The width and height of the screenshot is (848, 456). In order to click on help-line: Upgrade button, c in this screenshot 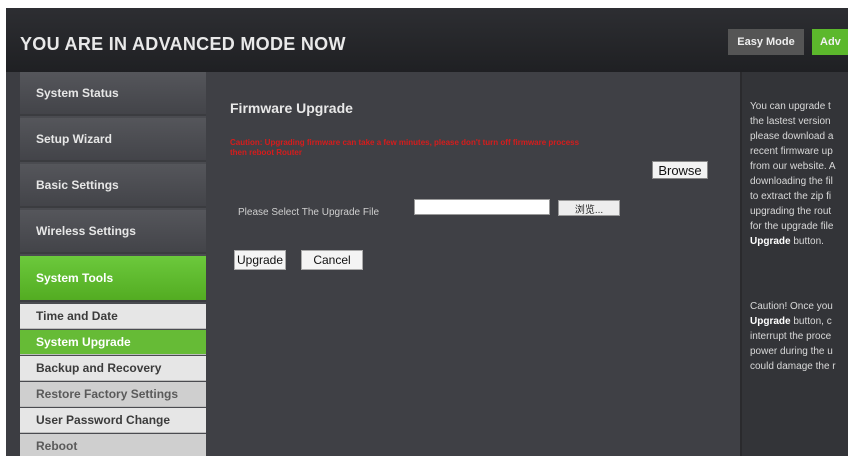, I will do `click(799, 321)`.